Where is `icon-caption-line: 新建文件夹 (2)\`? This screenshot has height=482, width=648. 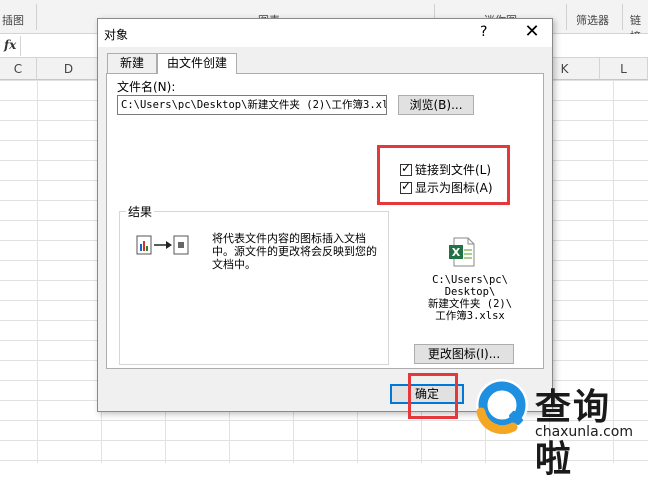 icon-caption-line: 新建文件夹 (2)\ is located at coordinates (470, 304).